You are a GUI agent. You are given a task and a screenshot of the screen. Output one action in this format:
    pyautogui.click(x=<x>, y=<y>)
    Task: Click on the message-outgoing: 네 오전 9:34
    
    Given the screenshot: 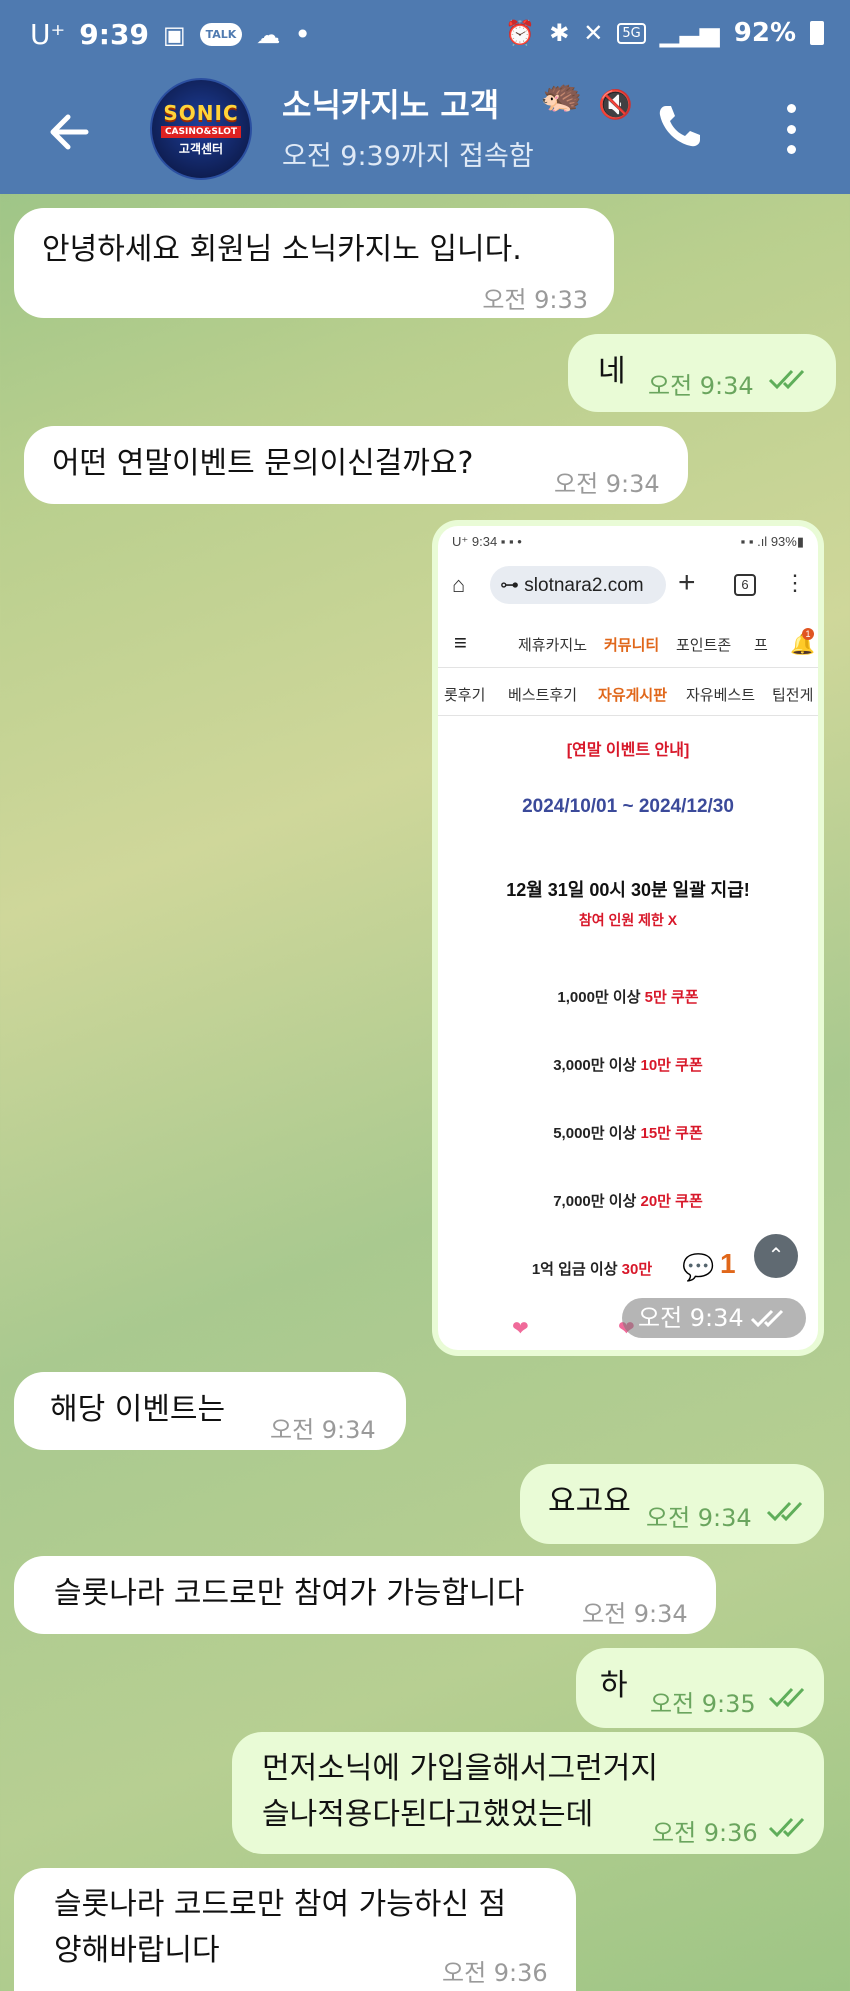 What is the action you would take?
    pyautogui.click(x=702, y=373)
    